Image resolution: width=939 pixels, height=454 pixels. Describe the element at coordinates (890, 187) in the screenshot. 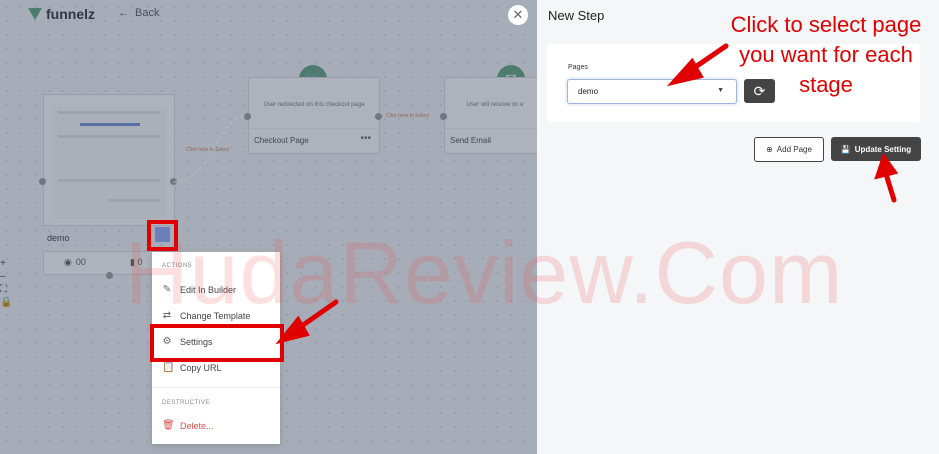

I see `annotation-arrow` at that location.